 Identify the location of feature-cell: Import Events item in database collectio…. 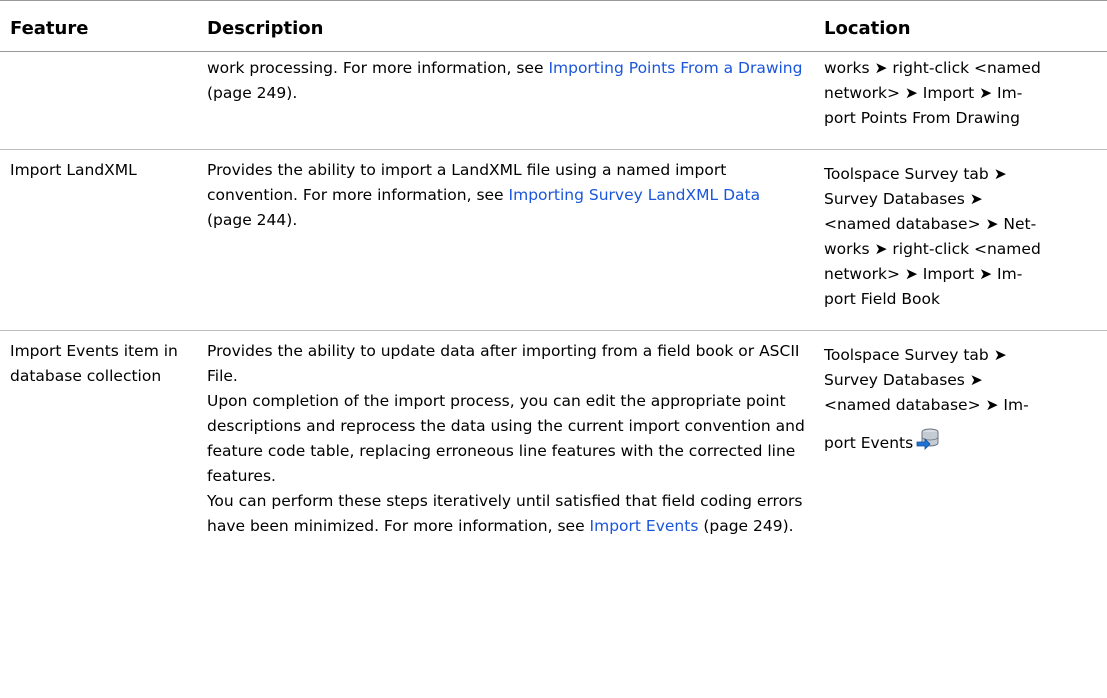
(94, 363).